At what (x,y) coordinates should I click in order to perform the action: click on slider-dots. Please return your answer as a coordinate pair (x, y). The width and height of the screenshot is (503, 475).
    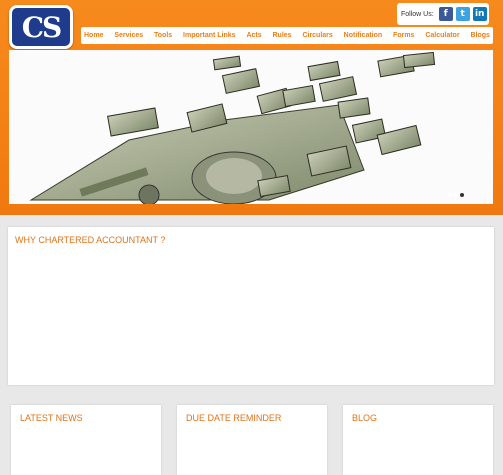
    Looking at the image, I should click on (456, 195).